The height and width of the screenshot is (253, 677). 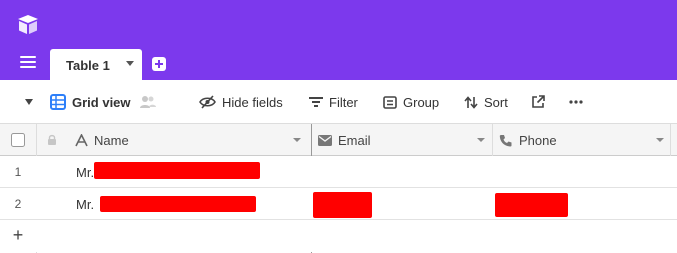 I want to click on filter-button: Filter, so click(x=333, y=102).